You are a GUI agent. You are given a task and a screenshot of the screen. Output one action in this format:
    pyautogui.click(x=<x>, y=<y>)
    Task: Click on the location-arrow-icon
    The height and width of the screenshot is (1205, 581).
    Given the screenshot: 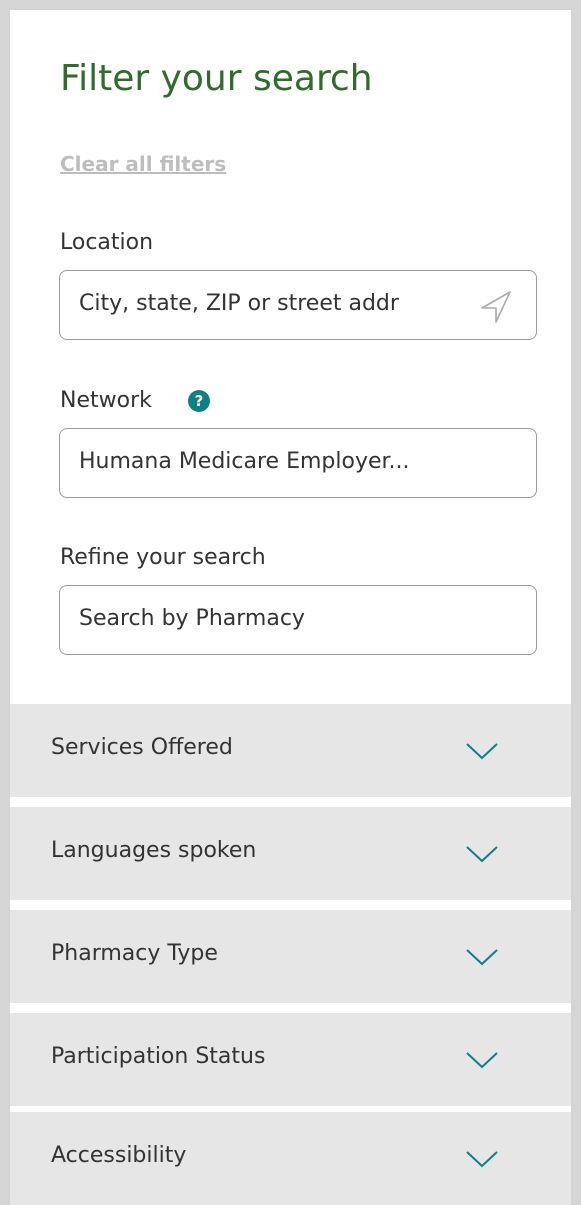 What is the action you would take?
    pyautogui.click(x=496, y=306)
    